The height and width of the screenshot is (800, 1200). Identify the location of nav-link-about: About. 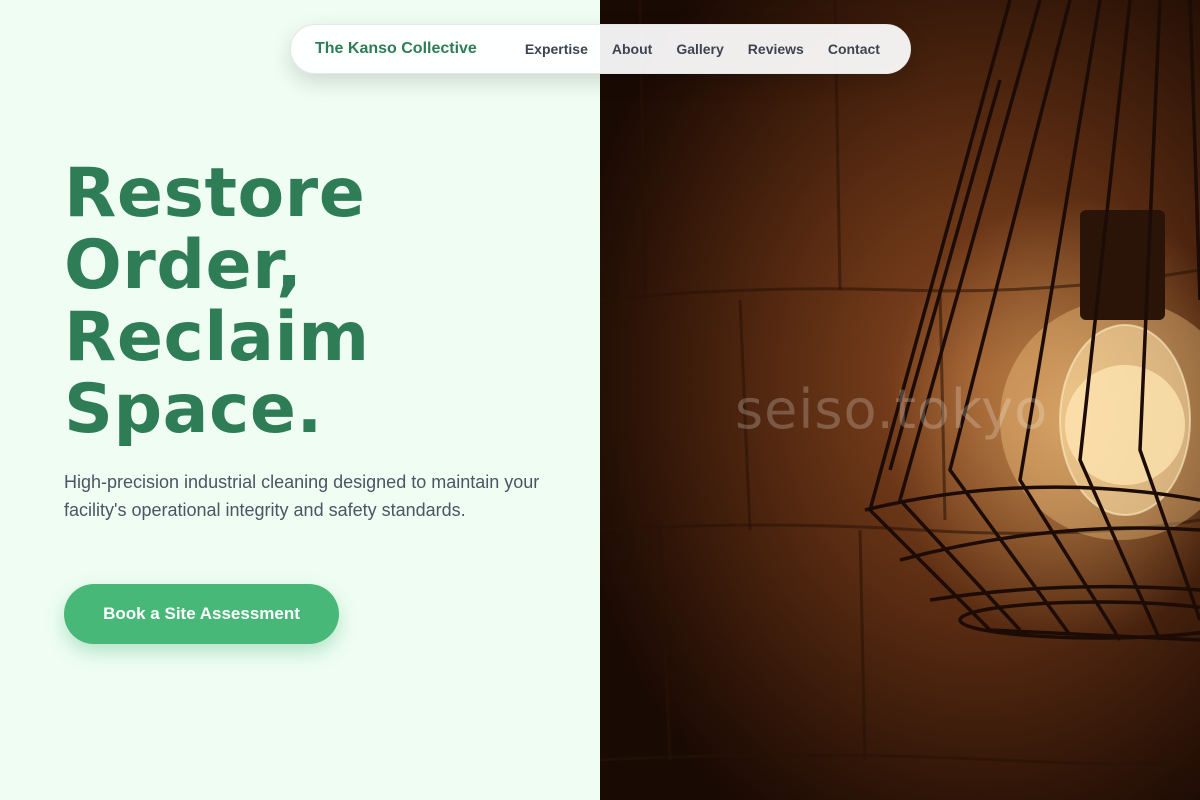
(632, 49).